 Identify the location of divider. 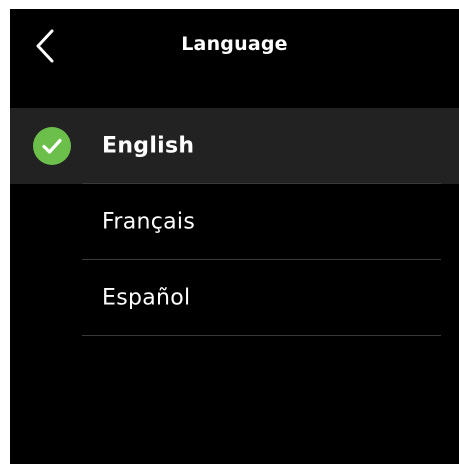
(261, 335).